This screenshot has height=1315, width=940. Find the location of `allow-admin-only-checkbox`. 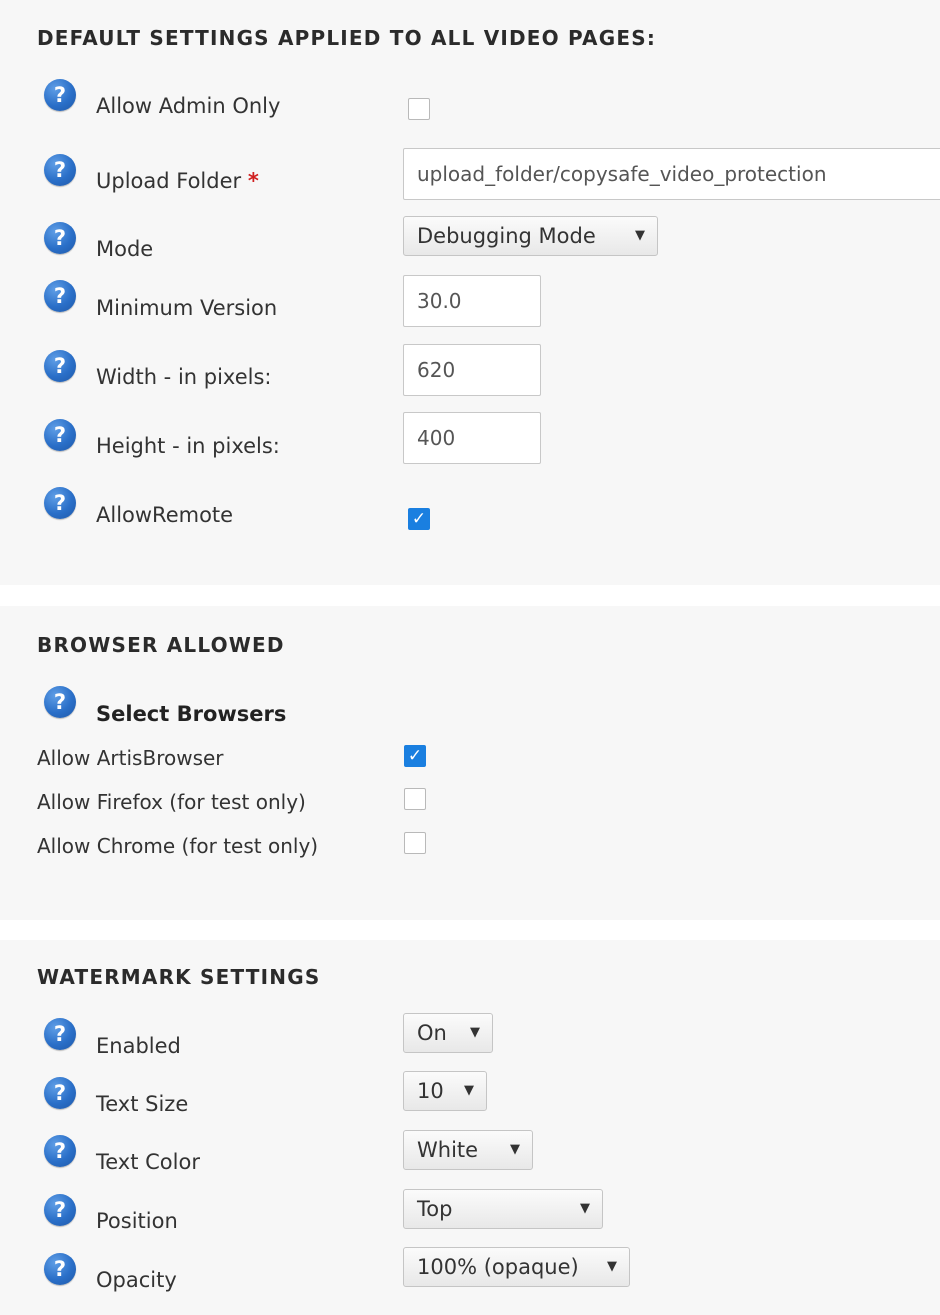

allow-admin-only-checkbox is located at coordinates (419, 109).